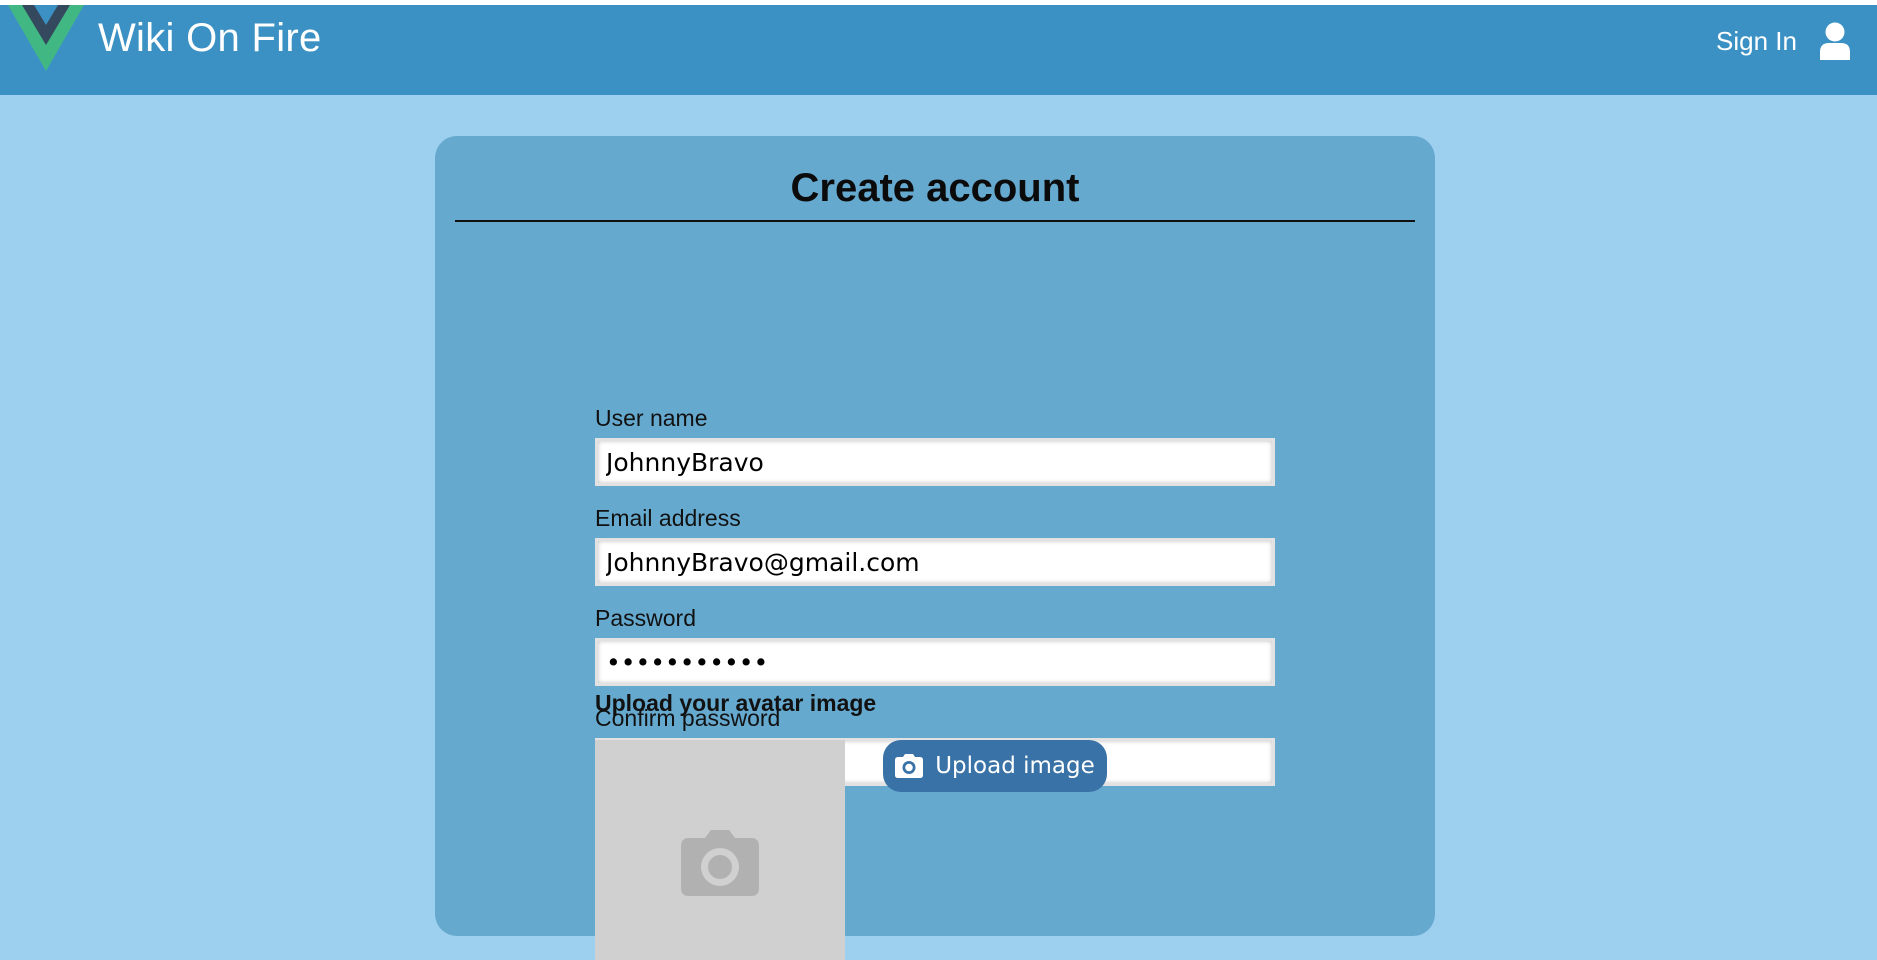  What do you see at coordinates (1835, 41) in the screenshot?
I see `user-icon` at bounding box center [1835, 41].